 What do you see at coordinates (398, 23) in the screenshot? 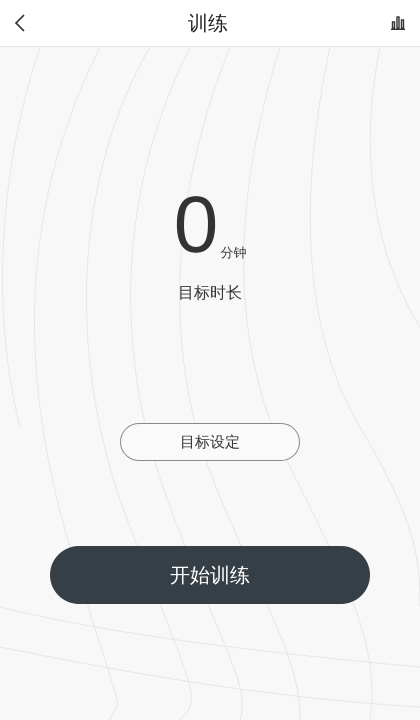
I see `bar-chart-icon` at bounding box center [398, 23].